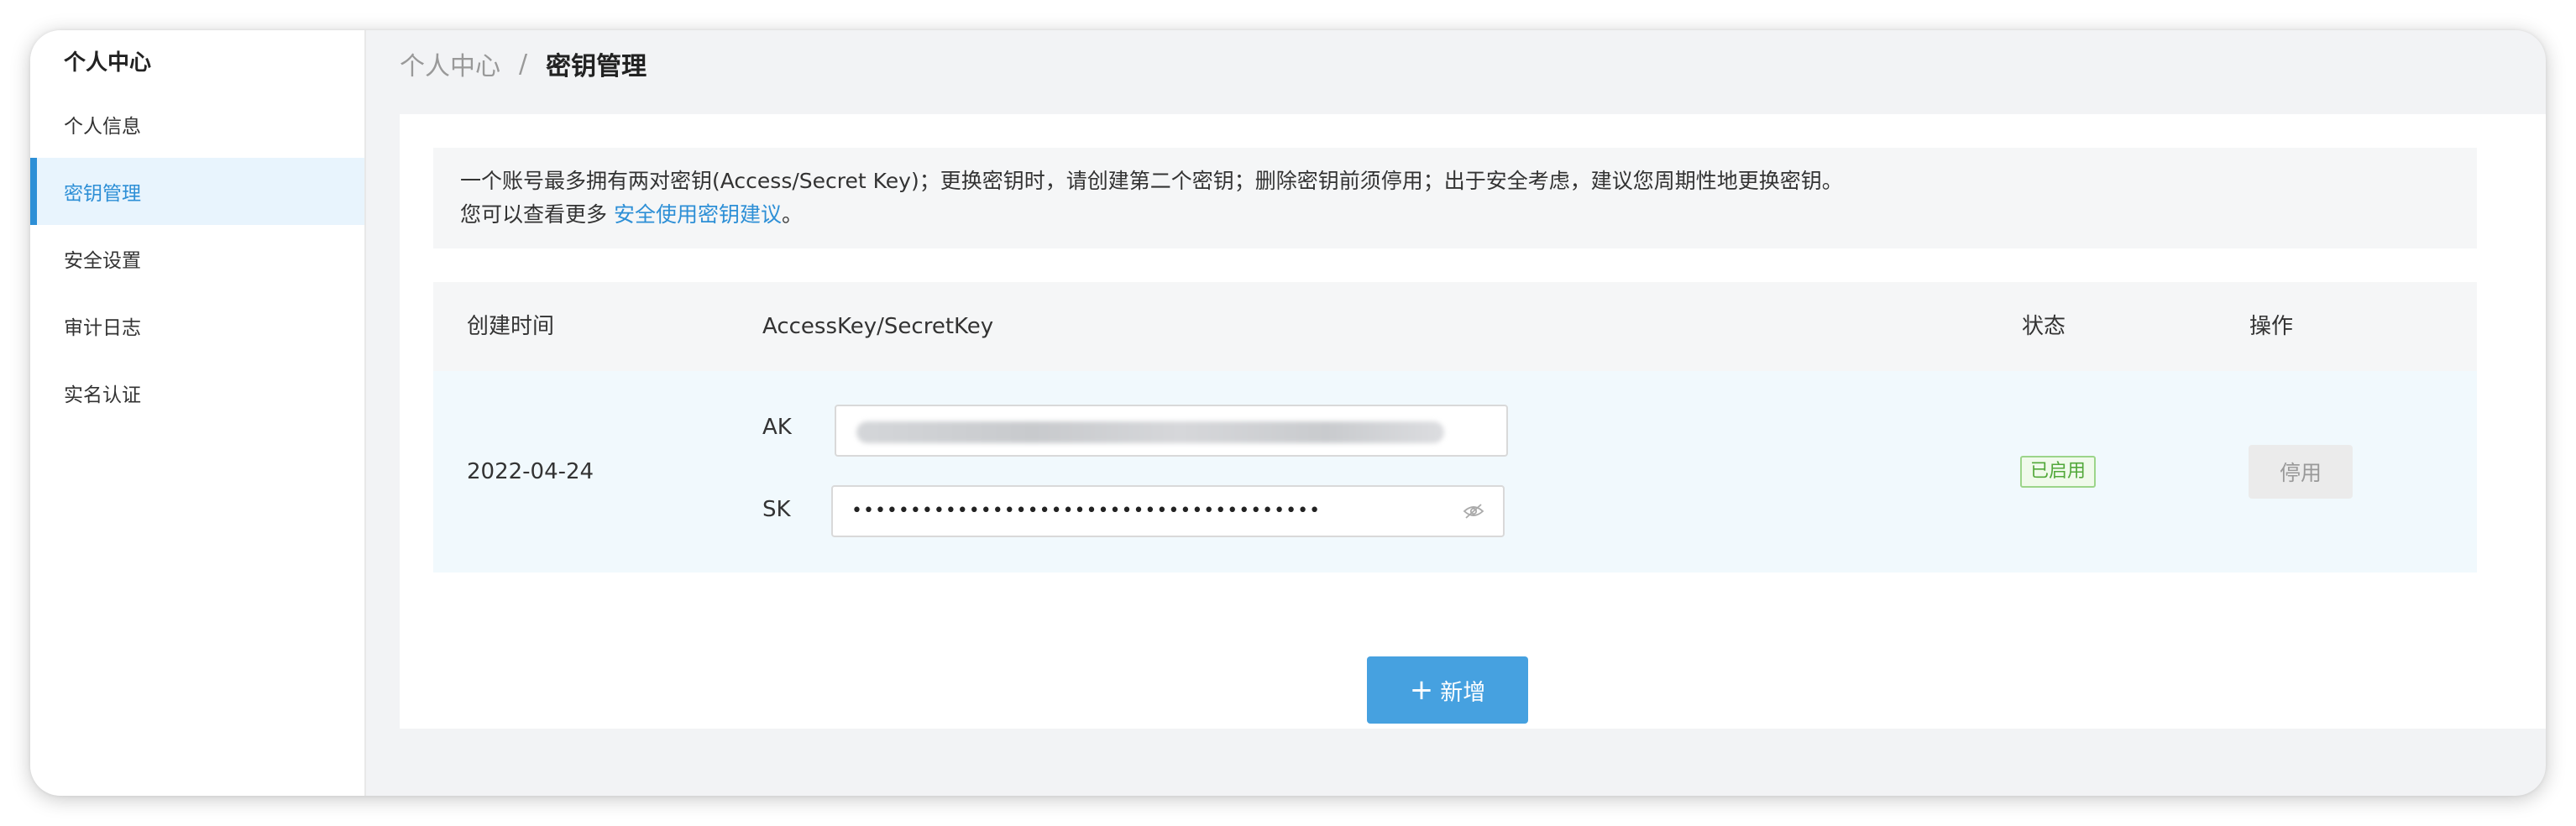 This screenshot has height=826, width=2576. What do you see at coordinates (103, 395) in the screenshot?
I see `sidebar-item-label: 实名认证` at bounding box center [103, 395].